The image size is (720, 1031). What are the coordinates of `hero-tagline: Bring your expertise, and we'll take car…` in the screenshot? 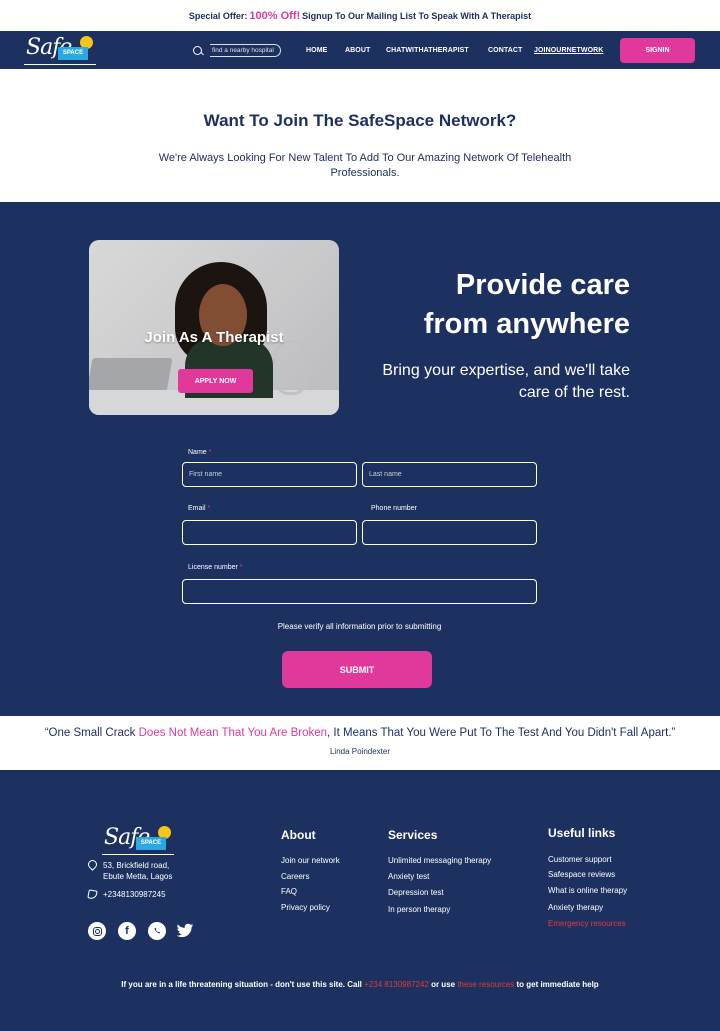 It's located at (506, 381).